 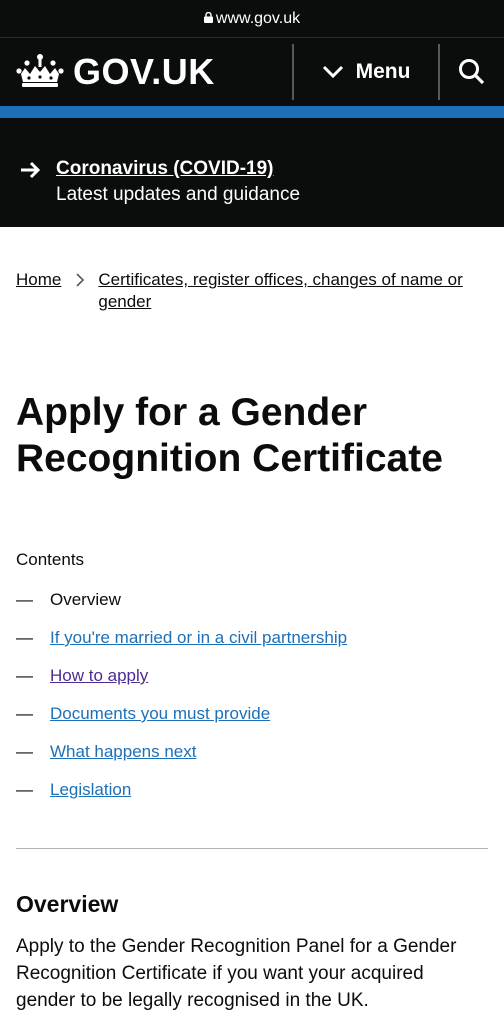 What do you see at coordinates (160, 714) in the screenshot?
I see `contents-link: Documents you must provide` at bounding box center [160, 714].